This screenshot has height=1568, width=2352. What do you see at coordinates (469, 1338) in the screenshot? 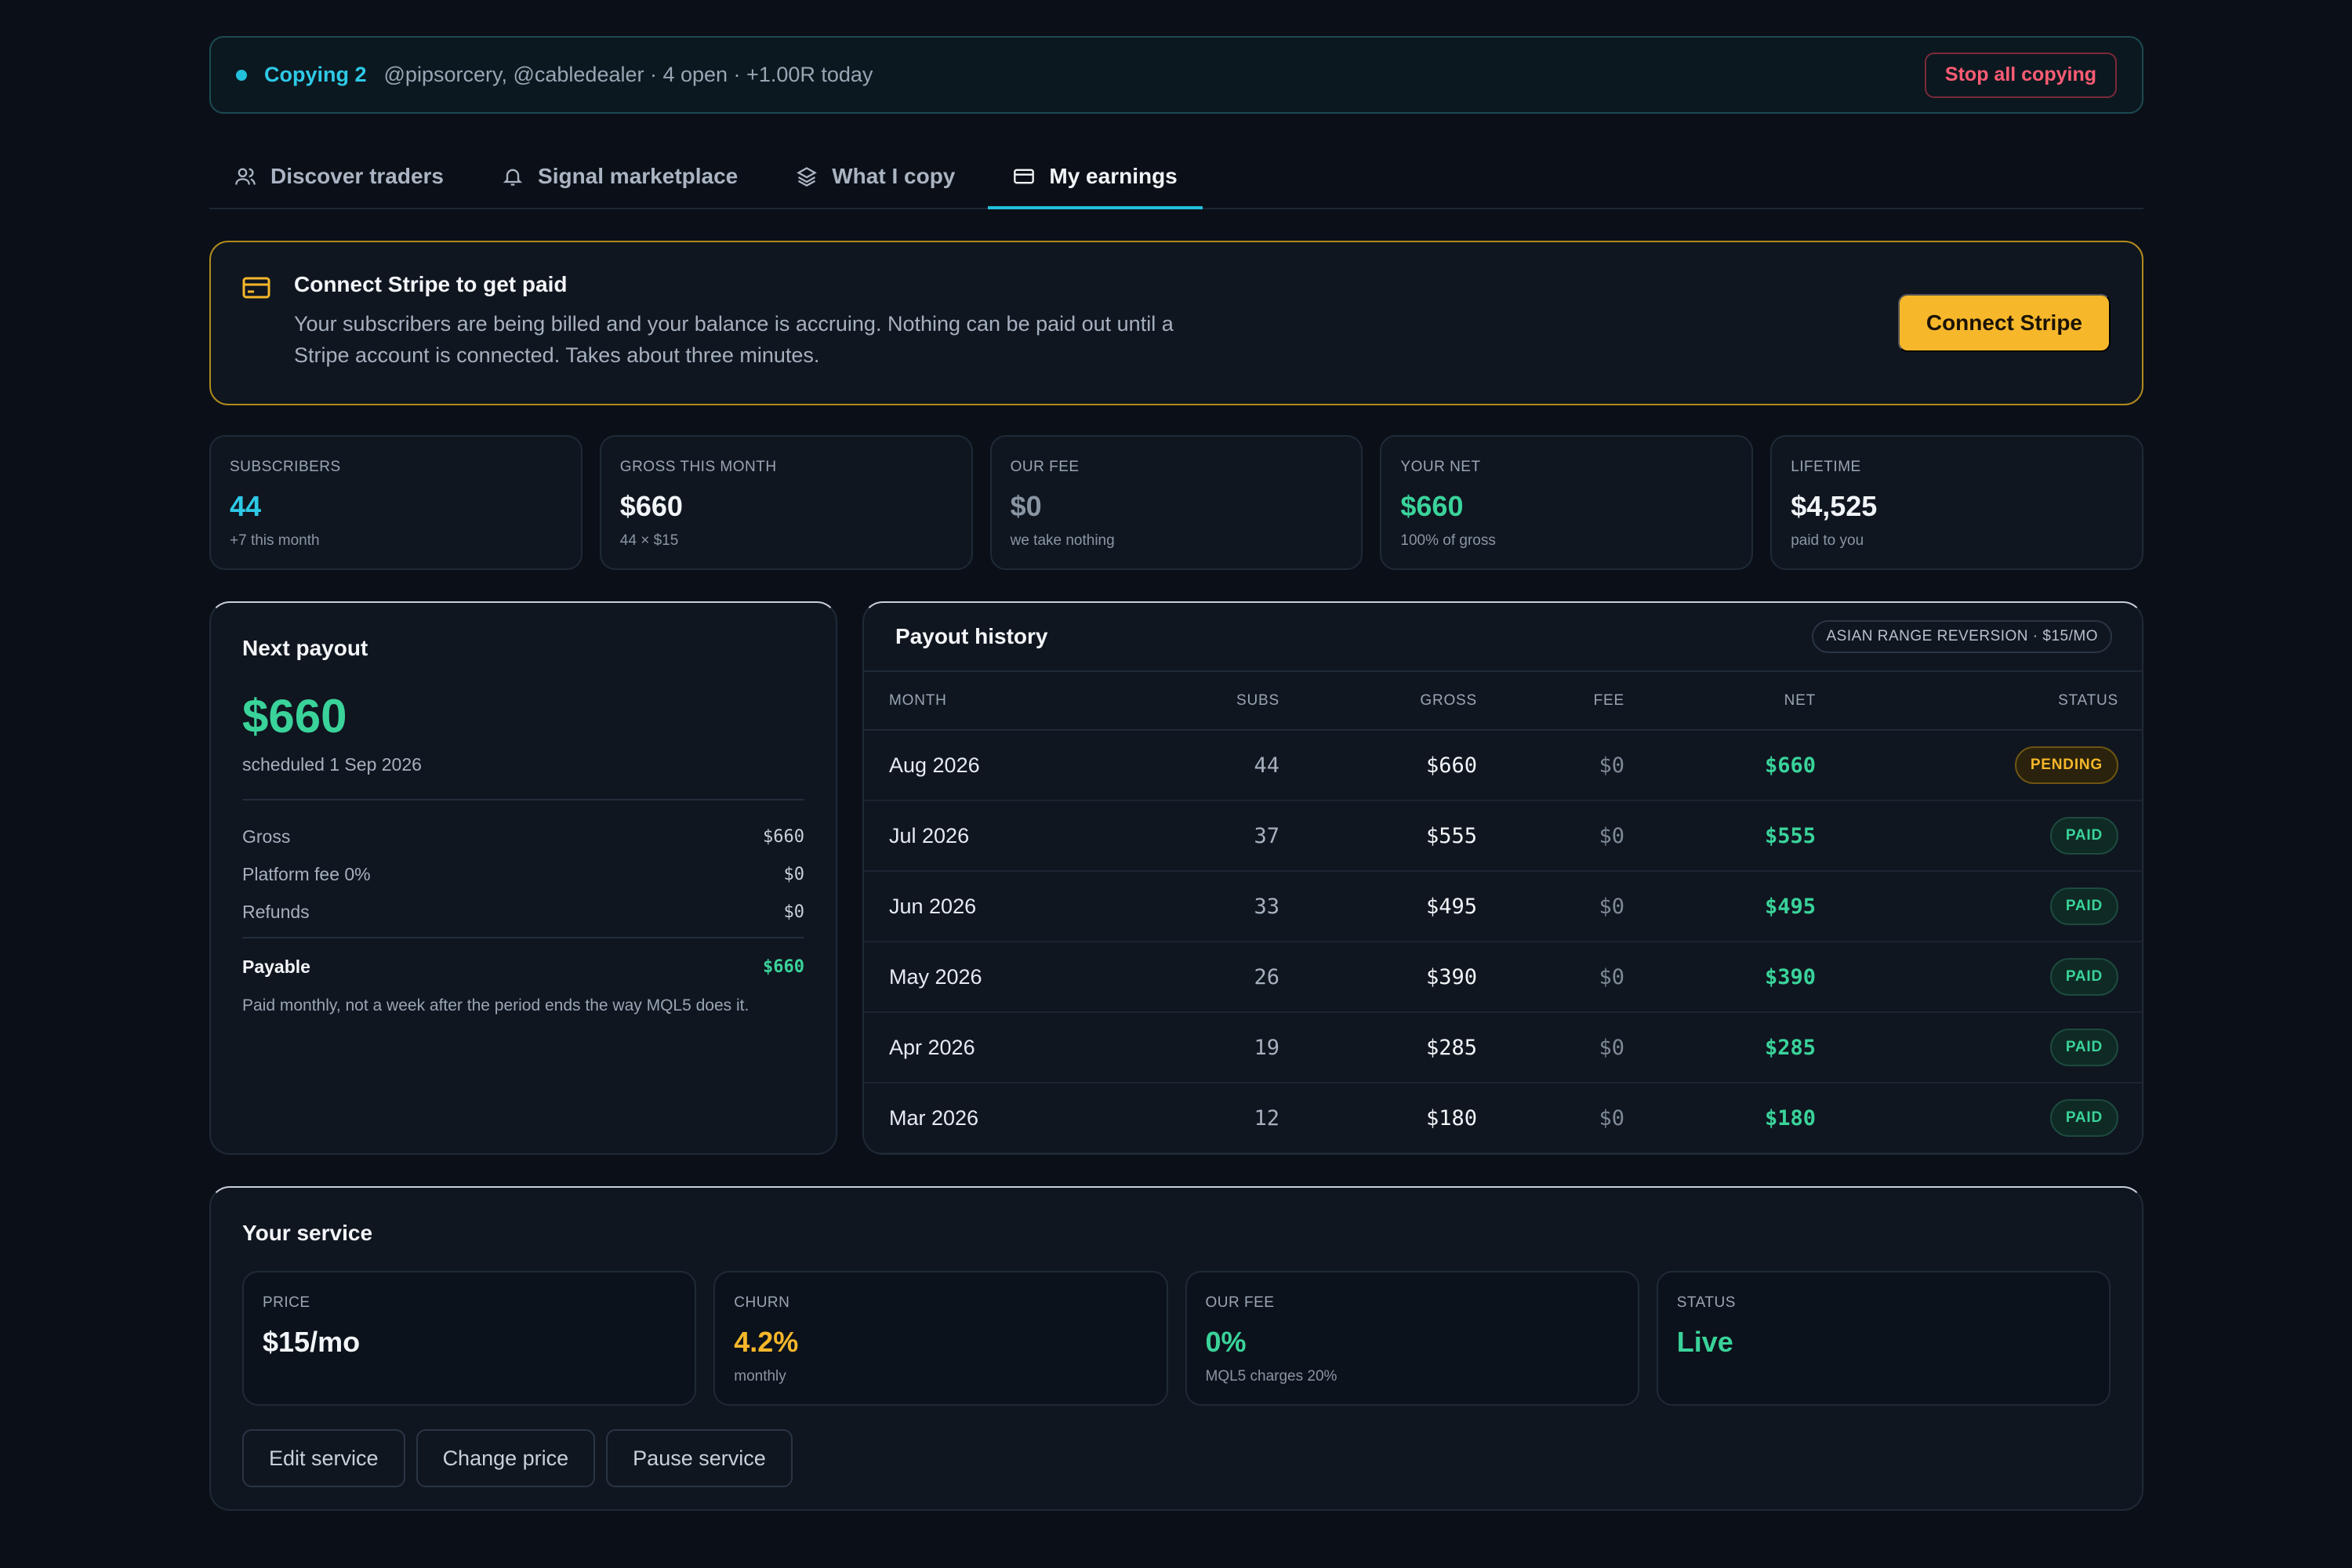
I see `service-card-price: PRICE $15/mo` at bounding box center [469, 1338].